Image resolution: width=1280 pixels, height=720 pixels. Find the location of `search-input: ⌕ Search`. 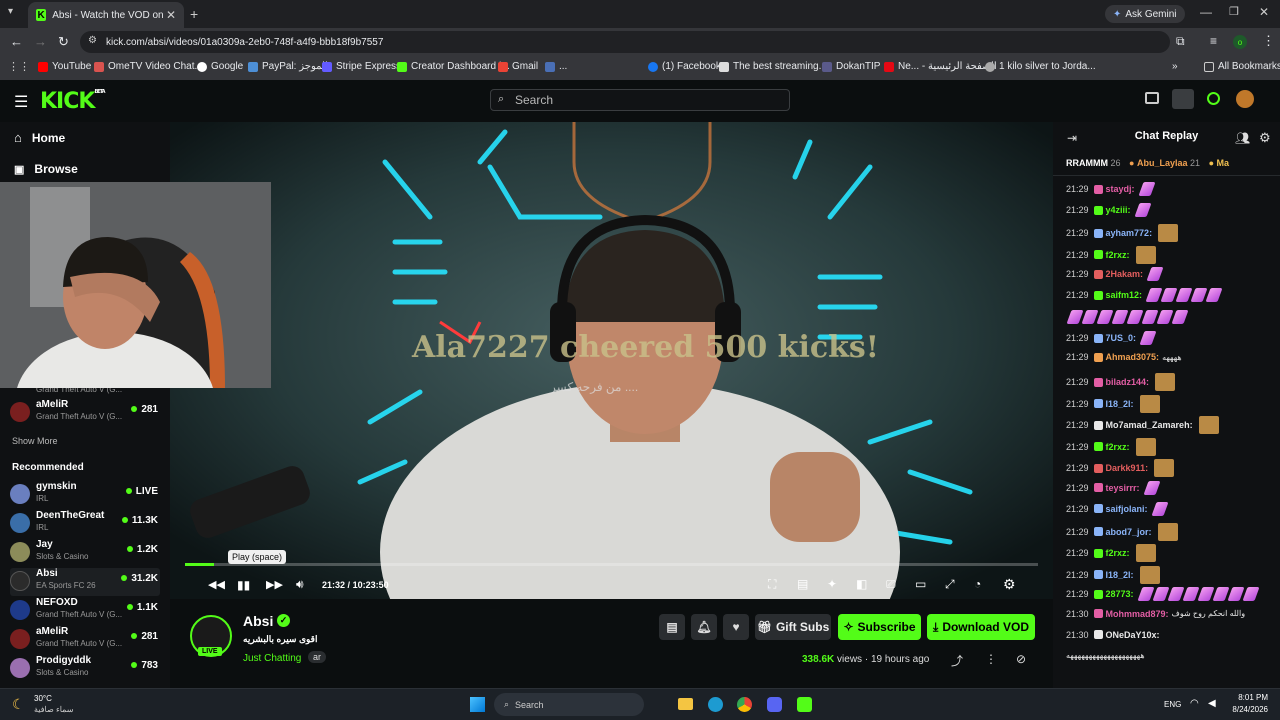

search-input: ⌕ Search is located at coordinates (640, 100).